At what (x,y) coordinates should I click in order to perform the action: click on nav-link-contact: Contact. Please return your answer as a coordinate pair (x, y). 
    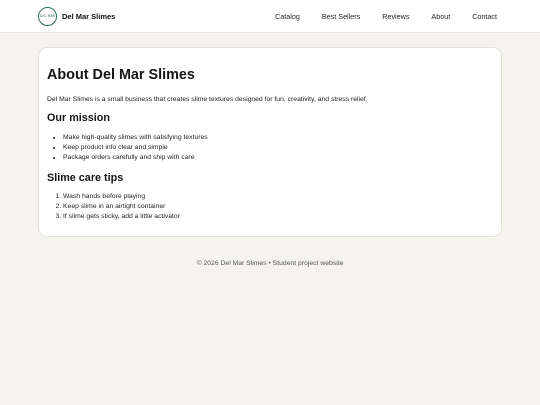
    Looking at the image, I should click on (484, 16).